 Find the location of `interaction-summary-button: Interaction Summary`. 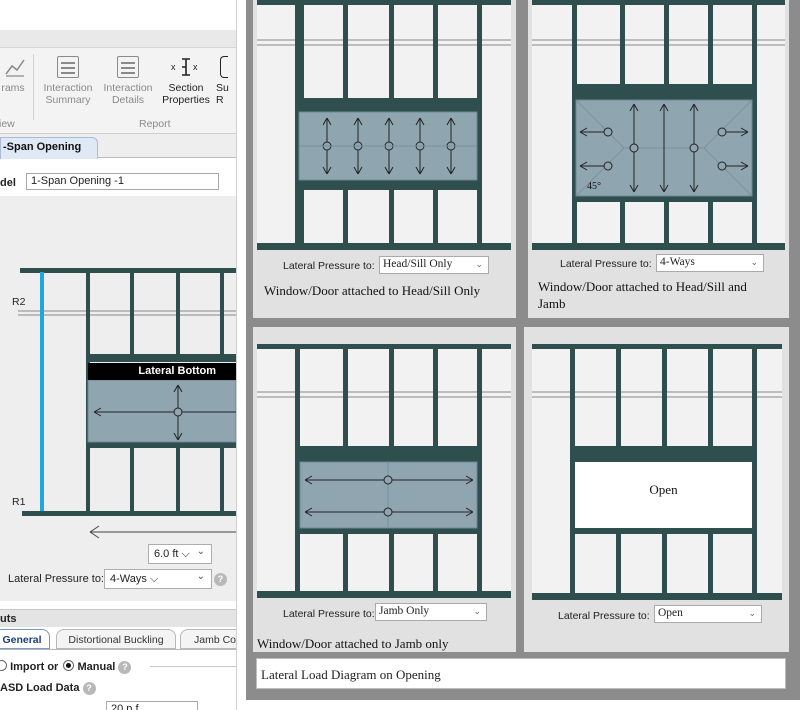

interaction-summary-button: Interaction Summary is located at coordinates (68, 81).